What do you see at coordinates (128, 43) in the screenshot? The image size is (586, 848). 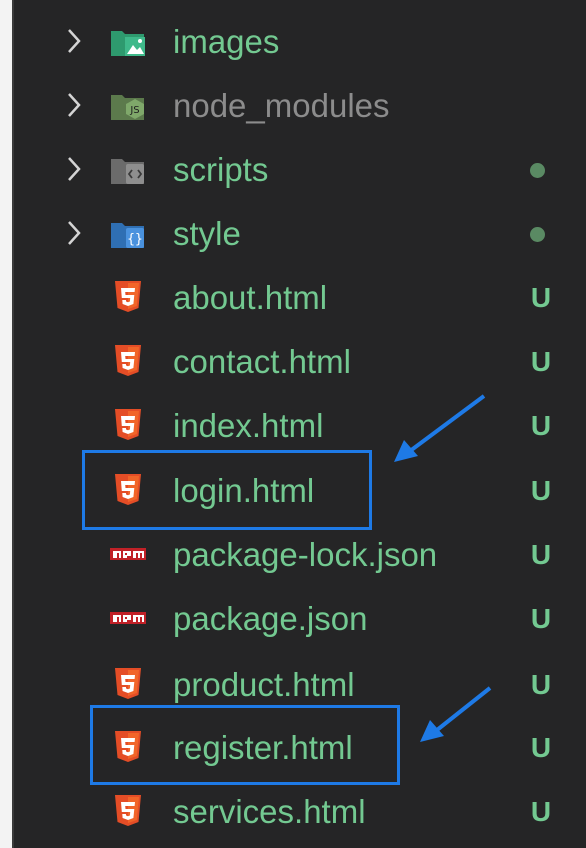 I see `images-folder-icon` at bounding box center [128, 43].